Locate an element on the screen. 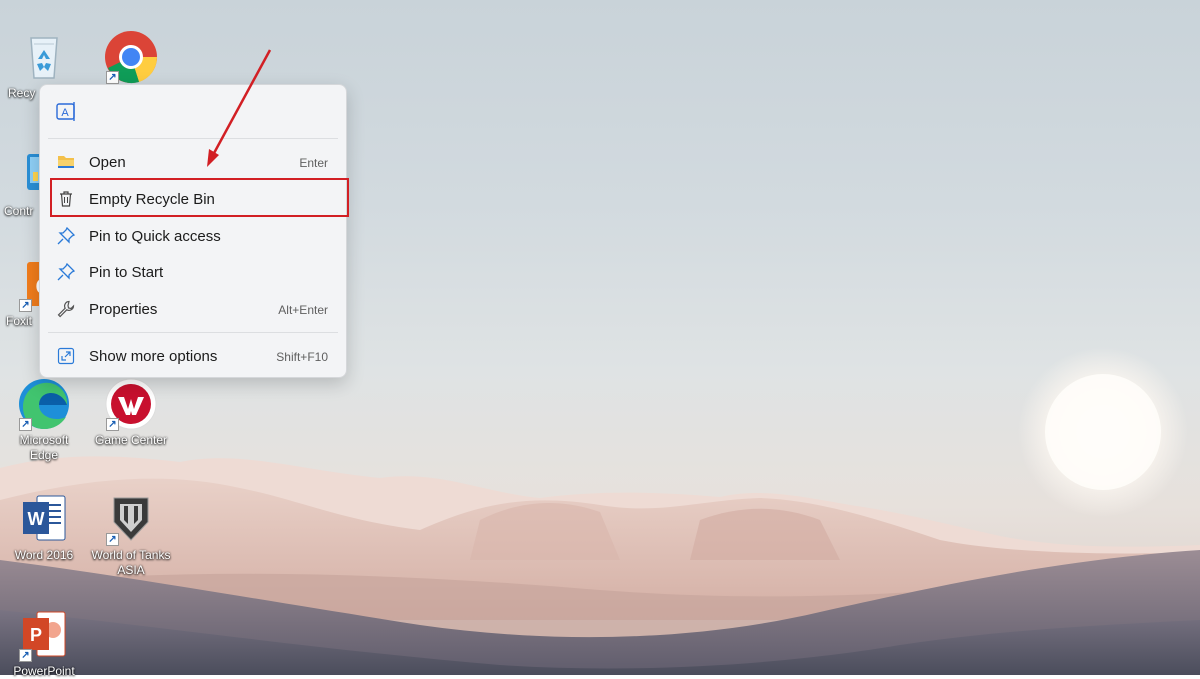 This screenshot has width=1200, height=679. desktop-icon-word: W Word 2016 is located at coordinates (44, 527).